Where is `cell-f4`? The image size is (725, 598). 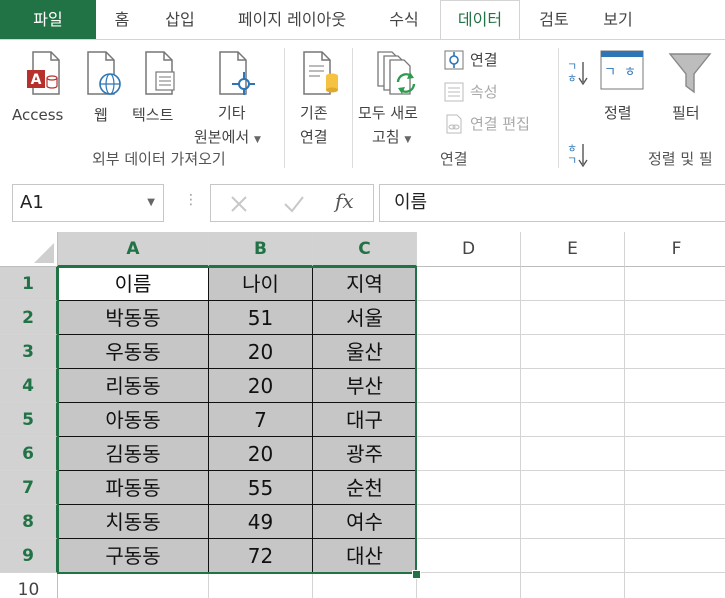 cell-f4 is located at coordinates (675, 386).